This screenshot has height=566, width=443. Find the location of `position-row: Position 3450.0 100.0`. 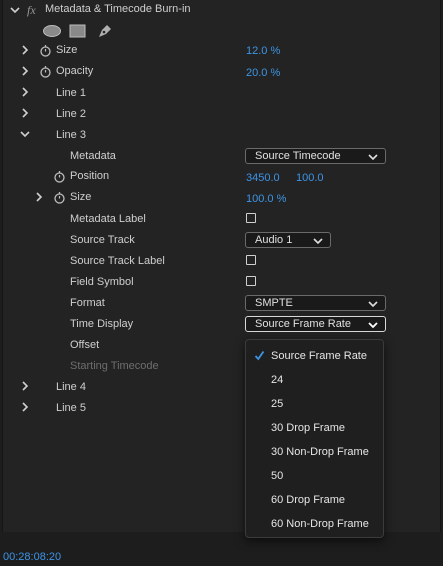

position-row: Position 3450.0 100.0 is located at coordinates (222, 176).